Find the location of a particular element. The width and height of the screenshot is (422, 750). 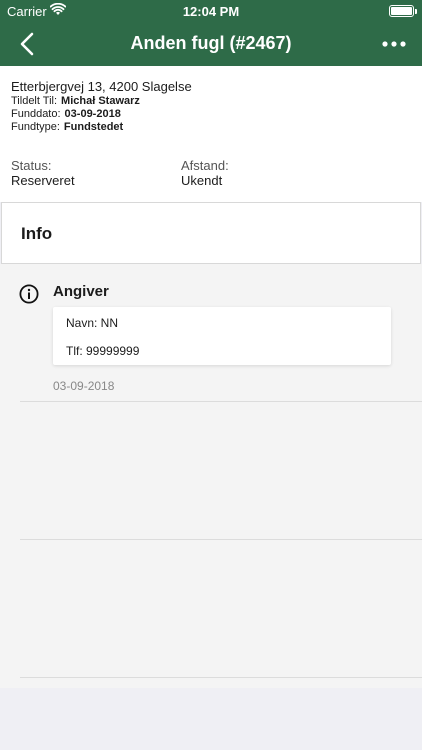

assigned-row: Tildelt Til: Michał Stawarz is located at coordinates (75, 101).